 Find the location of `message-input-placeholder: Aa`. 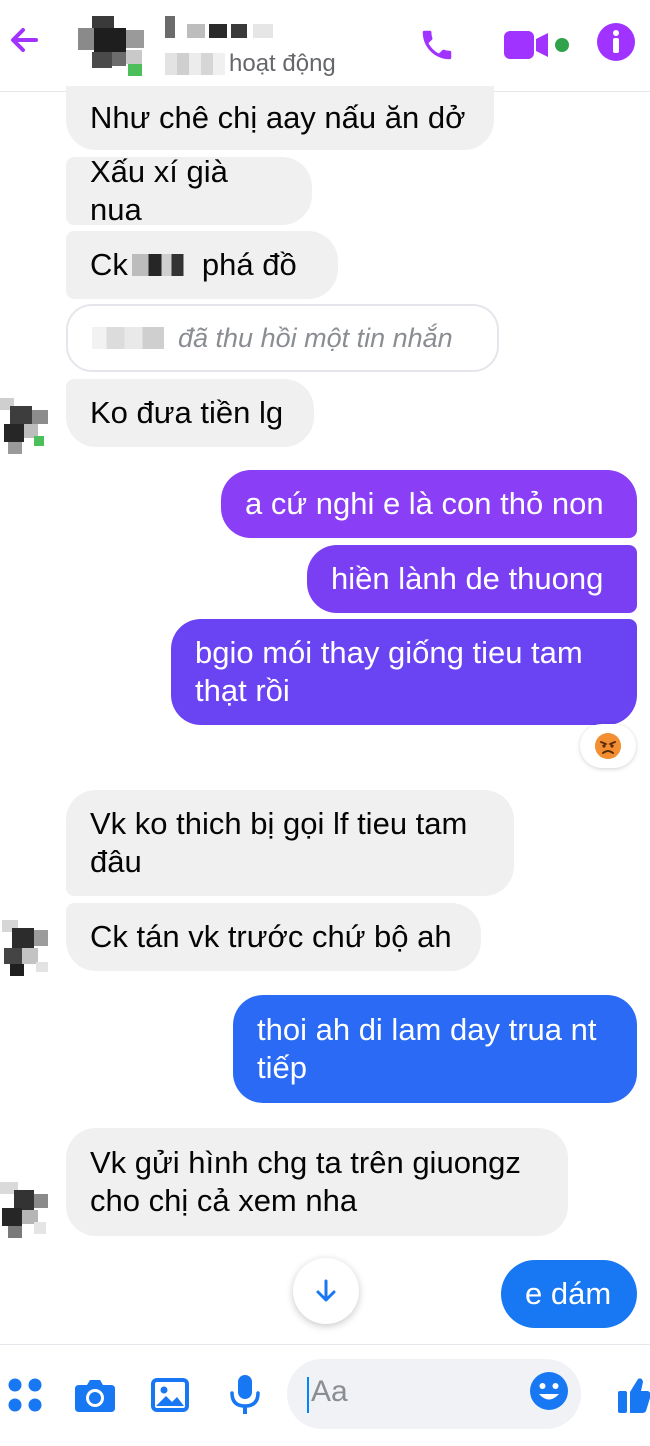

message-input-placeholder: Aa is located at coordinates (329, 1391).